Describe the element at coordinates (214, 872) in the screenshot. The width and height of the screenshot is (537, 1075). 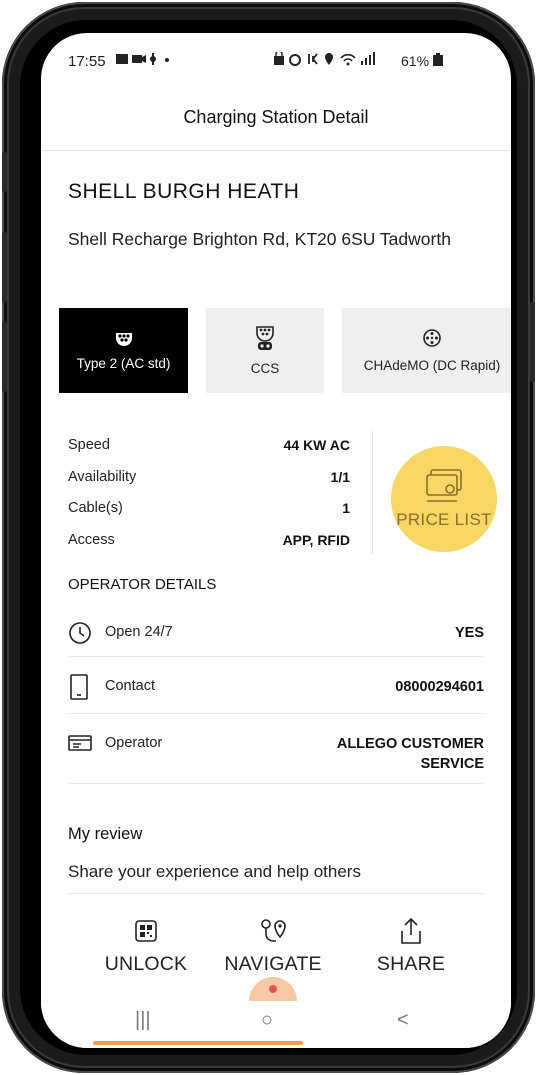
I see `review-prompt: Share your experience and help others` at that location.